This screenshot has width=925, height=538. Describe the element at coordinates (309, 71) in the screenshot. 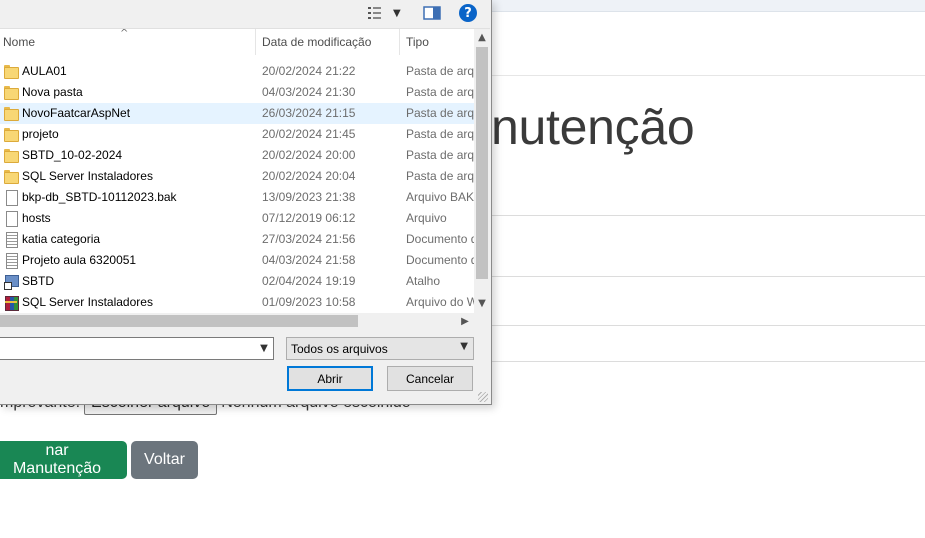

I see `item-date: 20/02/2024 21:22` at that location.